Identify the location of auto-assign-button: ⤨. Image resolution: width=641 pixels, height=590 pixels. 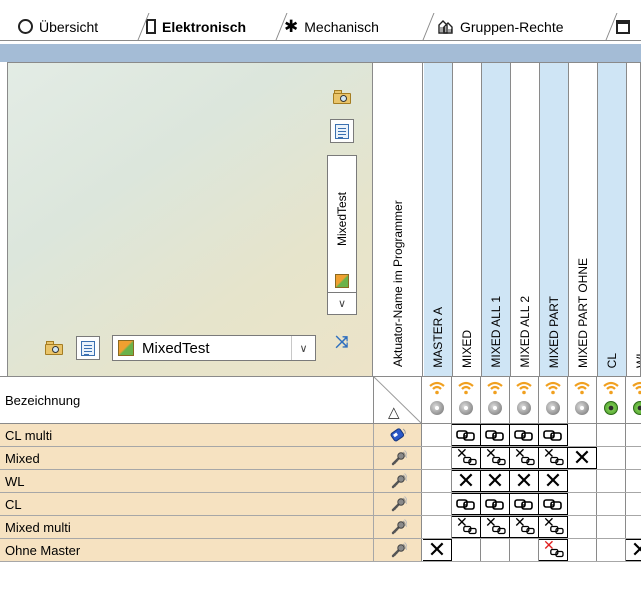
(342, 343).